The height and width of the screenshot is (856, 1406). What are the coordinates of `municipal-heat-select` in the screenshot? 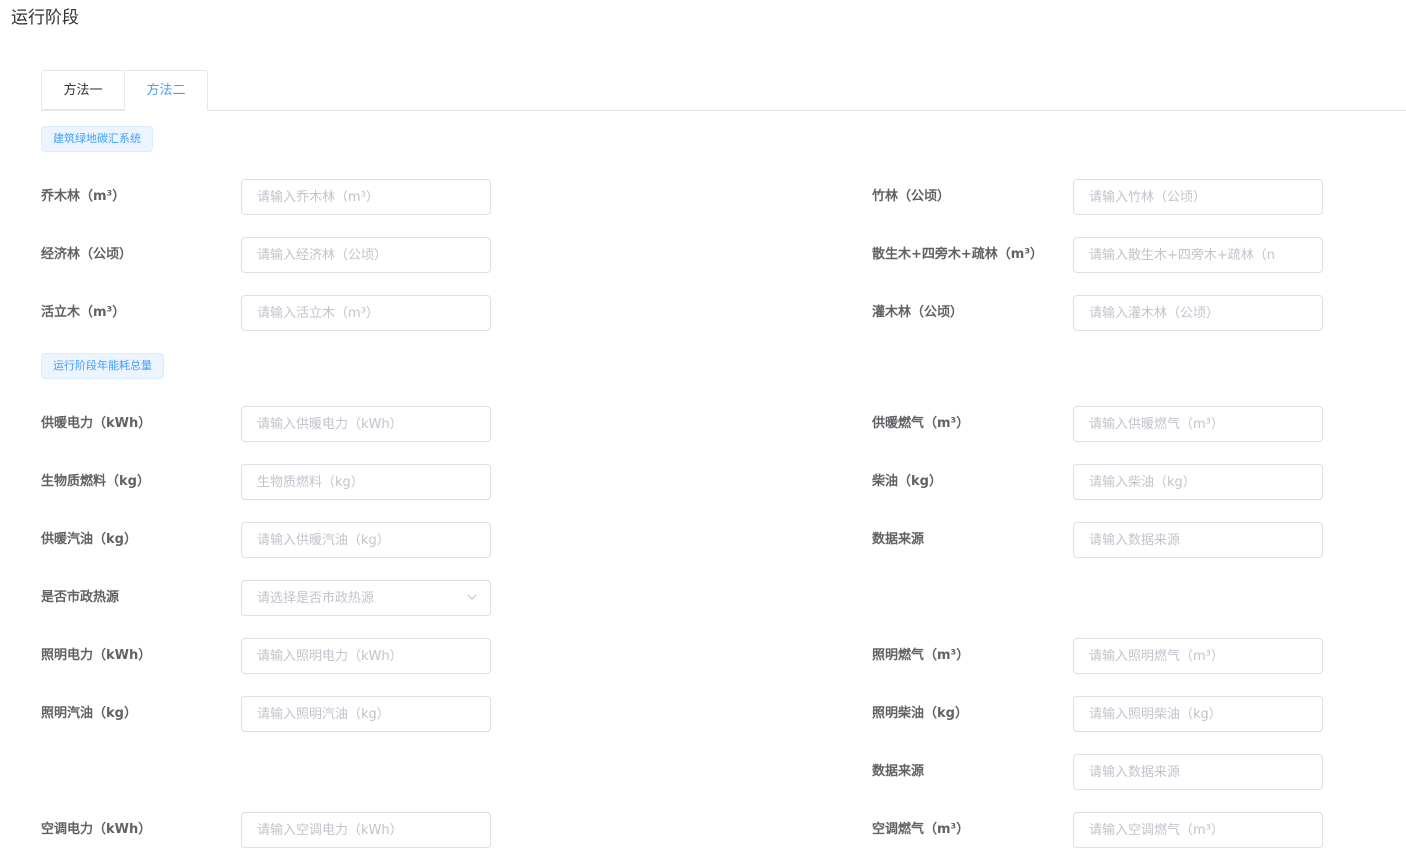 It's located at (366, 598).